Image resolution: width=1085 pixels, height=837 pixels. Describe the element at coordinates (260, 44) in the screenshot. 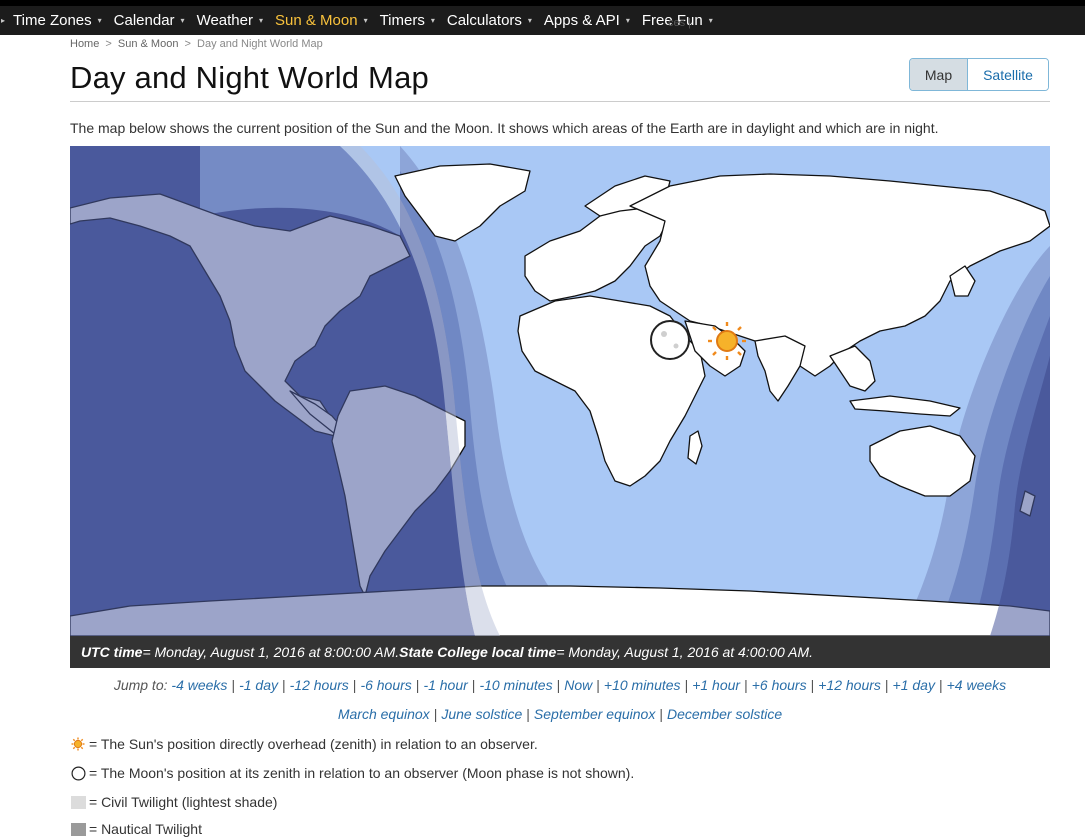

I see `breadcrumb-current: Day and Night World Map` at that location.